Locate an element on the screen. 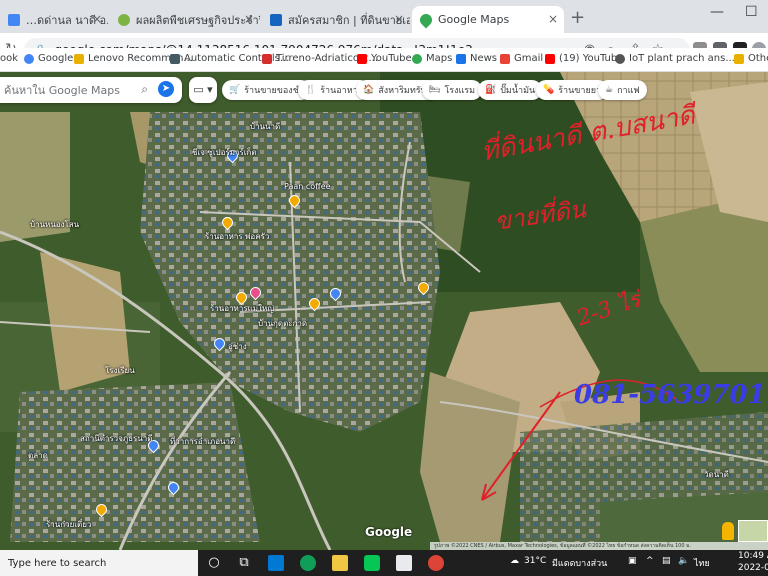 Image resolution: width=768 pixels, height=576 pixels. bookmark-item: Google is located at coordinates (48, 58).